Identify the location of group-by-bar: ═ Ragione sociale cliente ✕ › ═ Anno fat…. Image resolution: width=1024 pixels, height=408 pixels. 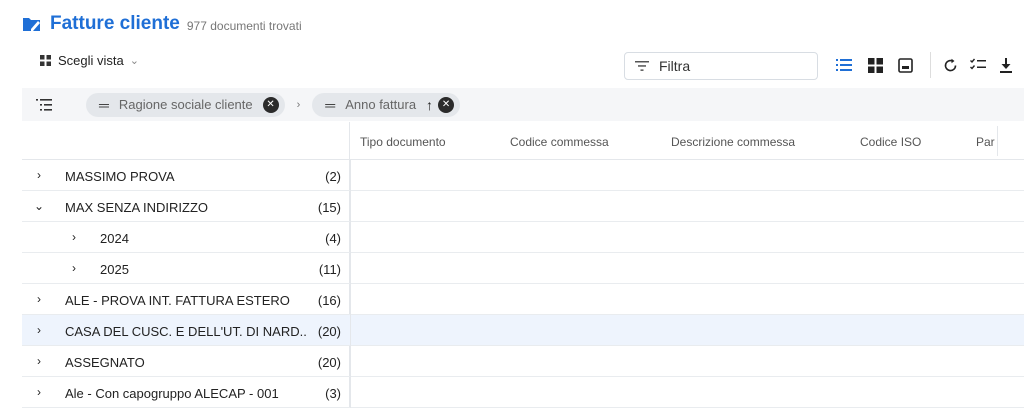
(523, 104).